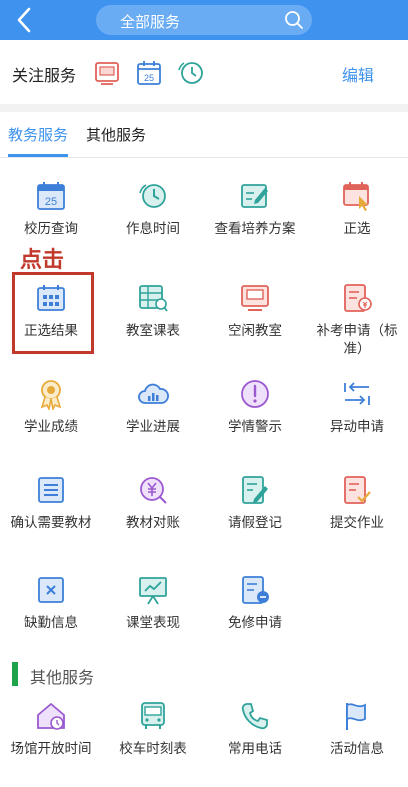 This screenshot has height=787, width=408. I want to click on favorites-label: 关注服务, so click(44, 75).